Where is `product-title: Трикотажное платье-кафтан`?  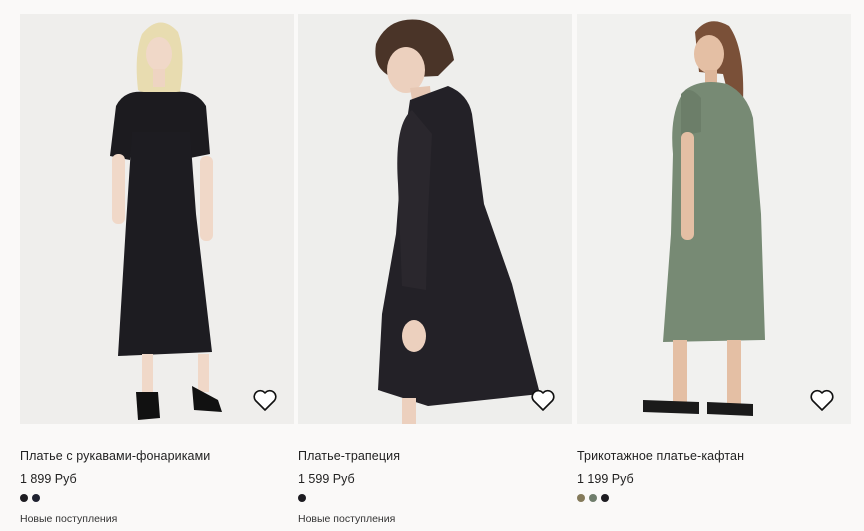 product-title: Трикотажное платье-кафтан is located at coordinates (660, 456).